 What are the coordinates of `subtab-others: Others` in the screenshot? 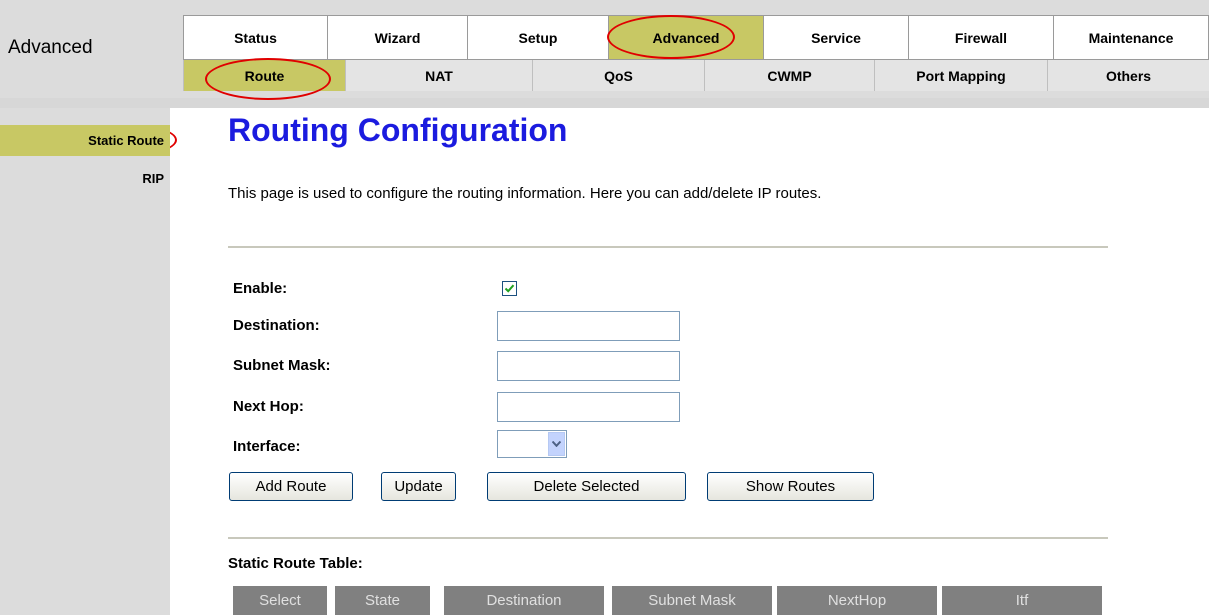 It's located at (1128, 75).